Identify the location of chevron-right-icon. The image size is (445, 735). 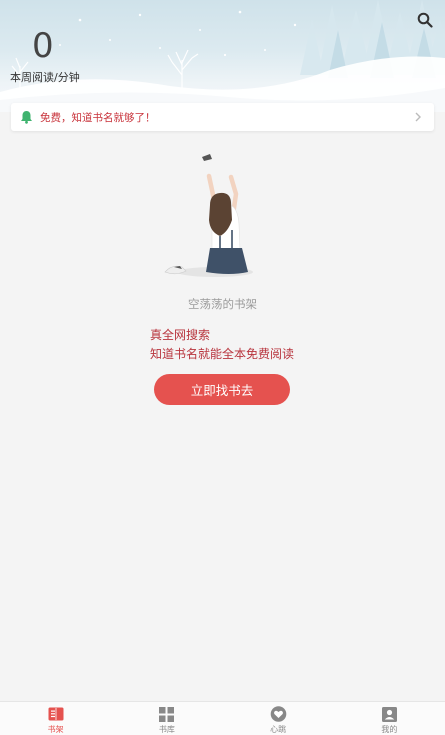
(419, 117).